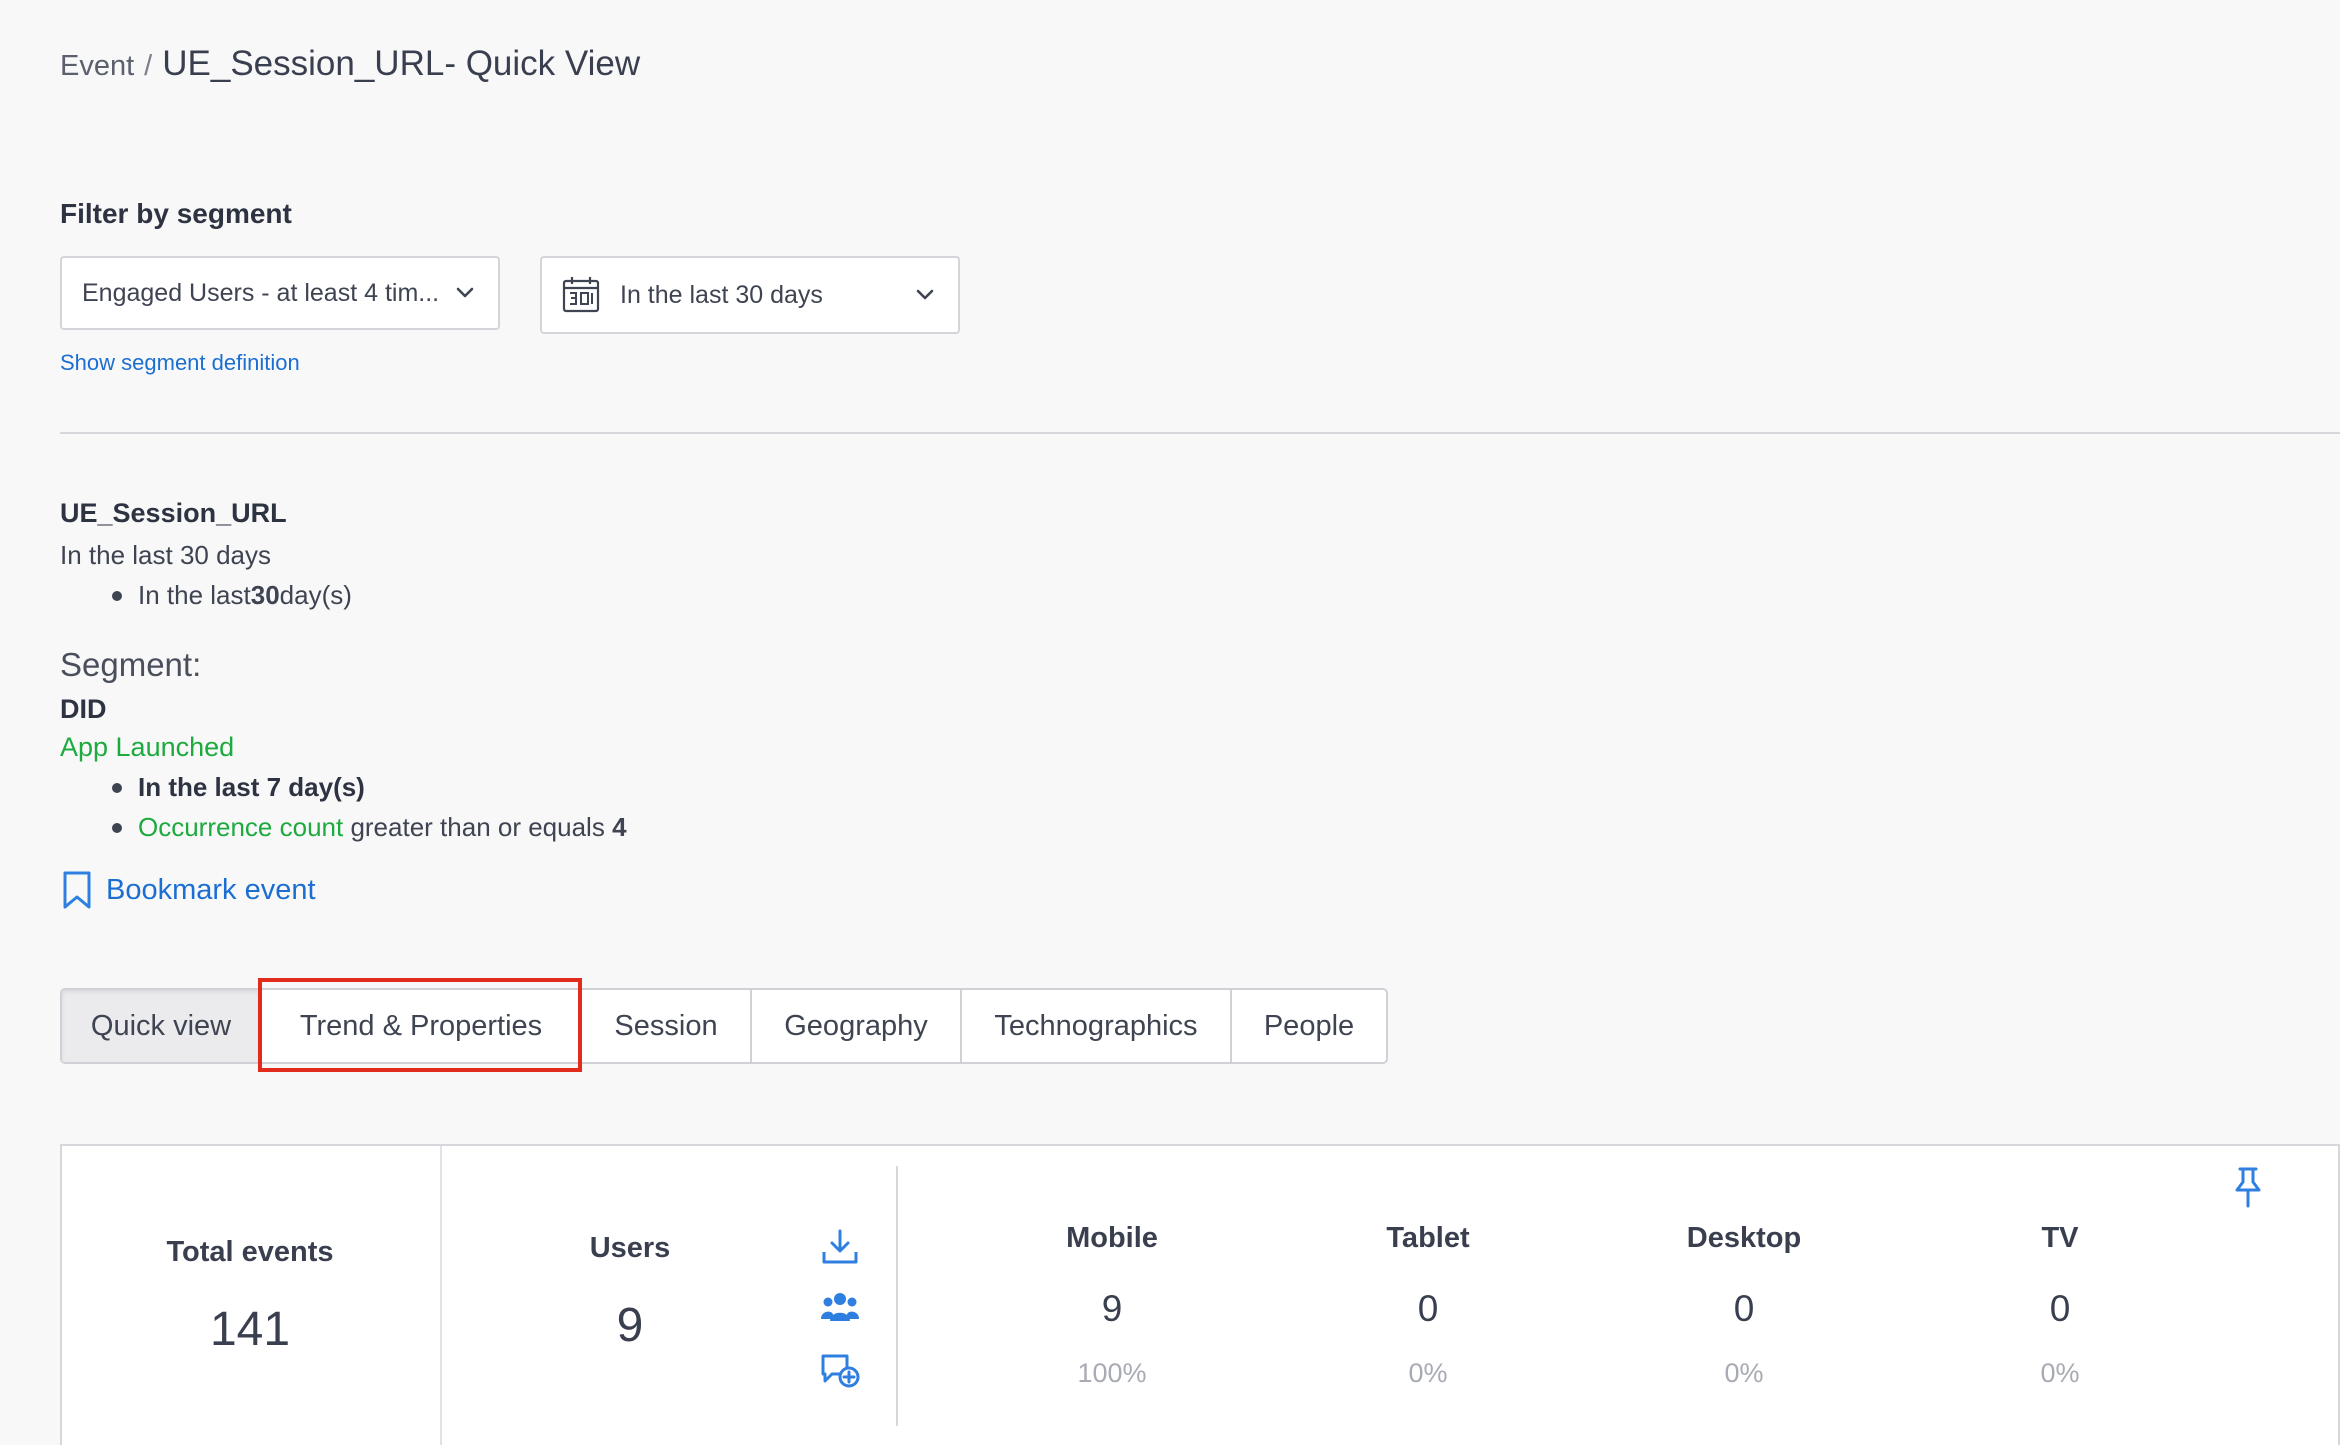 The height and width of the screenshot is (1445, 2340). I want to click on event-range: In the last 30 days, so click(166, 555).